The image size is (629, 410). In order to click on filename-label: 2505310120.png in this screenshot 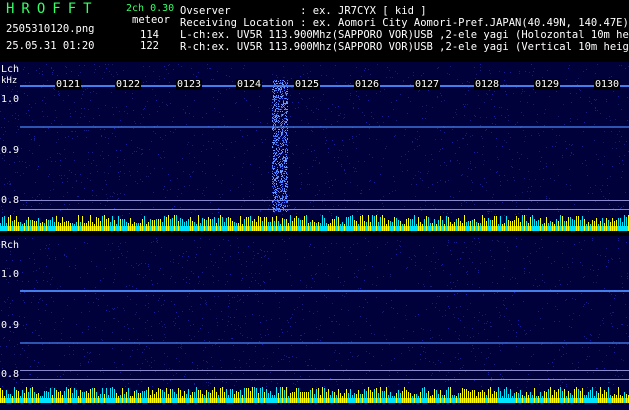, I will do `click(50, 29)`.